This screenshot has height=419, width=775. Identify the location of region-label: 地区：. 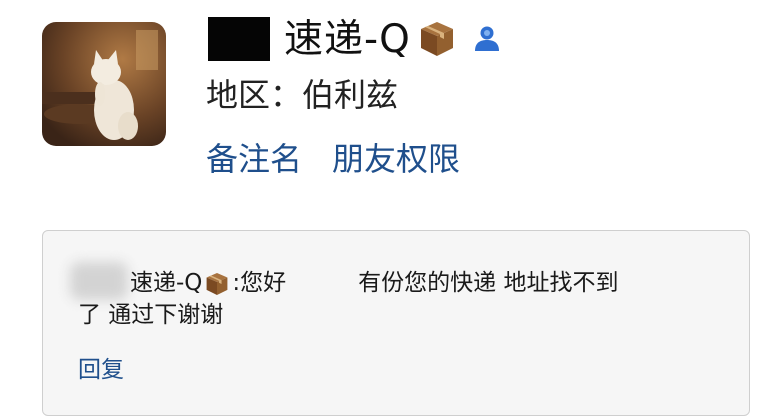
(254, 95).